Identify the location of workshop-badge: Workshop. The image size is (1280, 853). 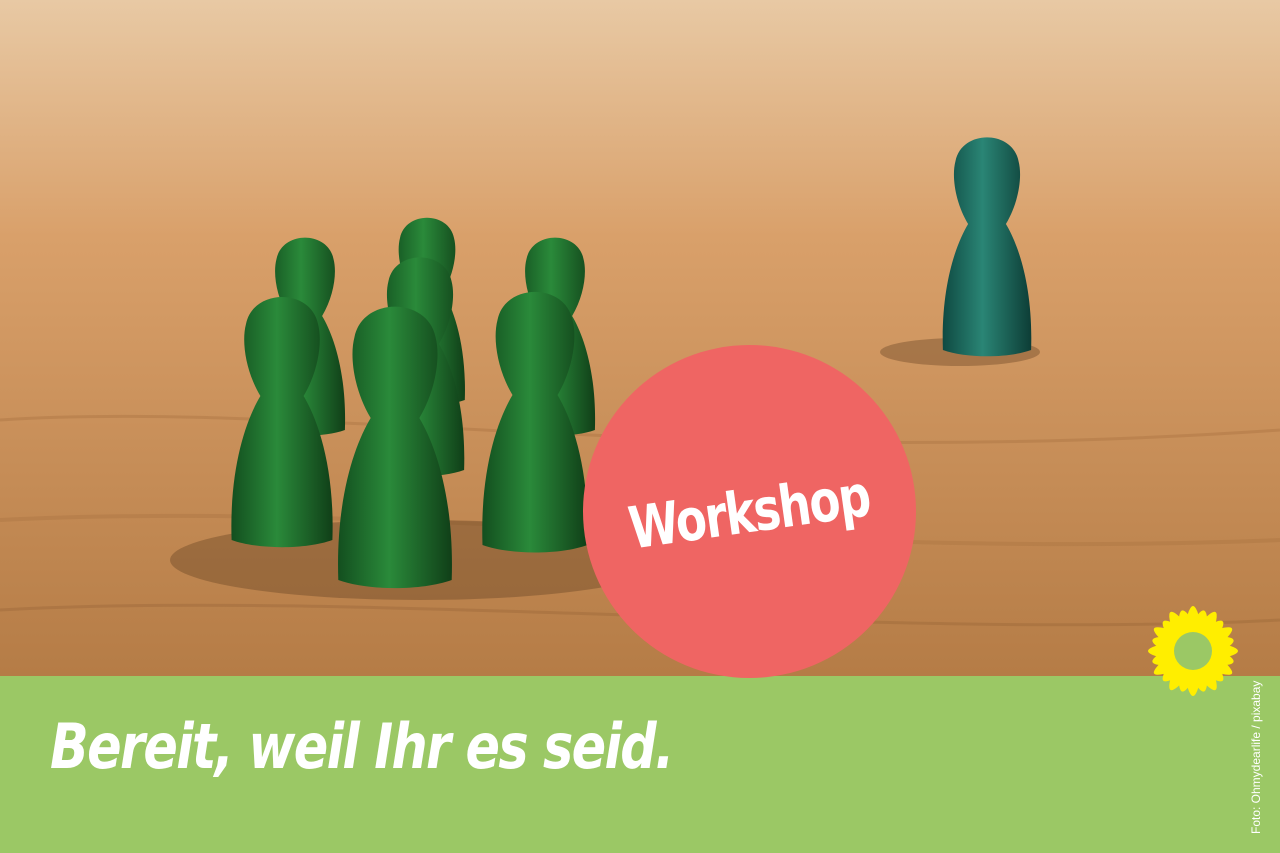
(749, 511).